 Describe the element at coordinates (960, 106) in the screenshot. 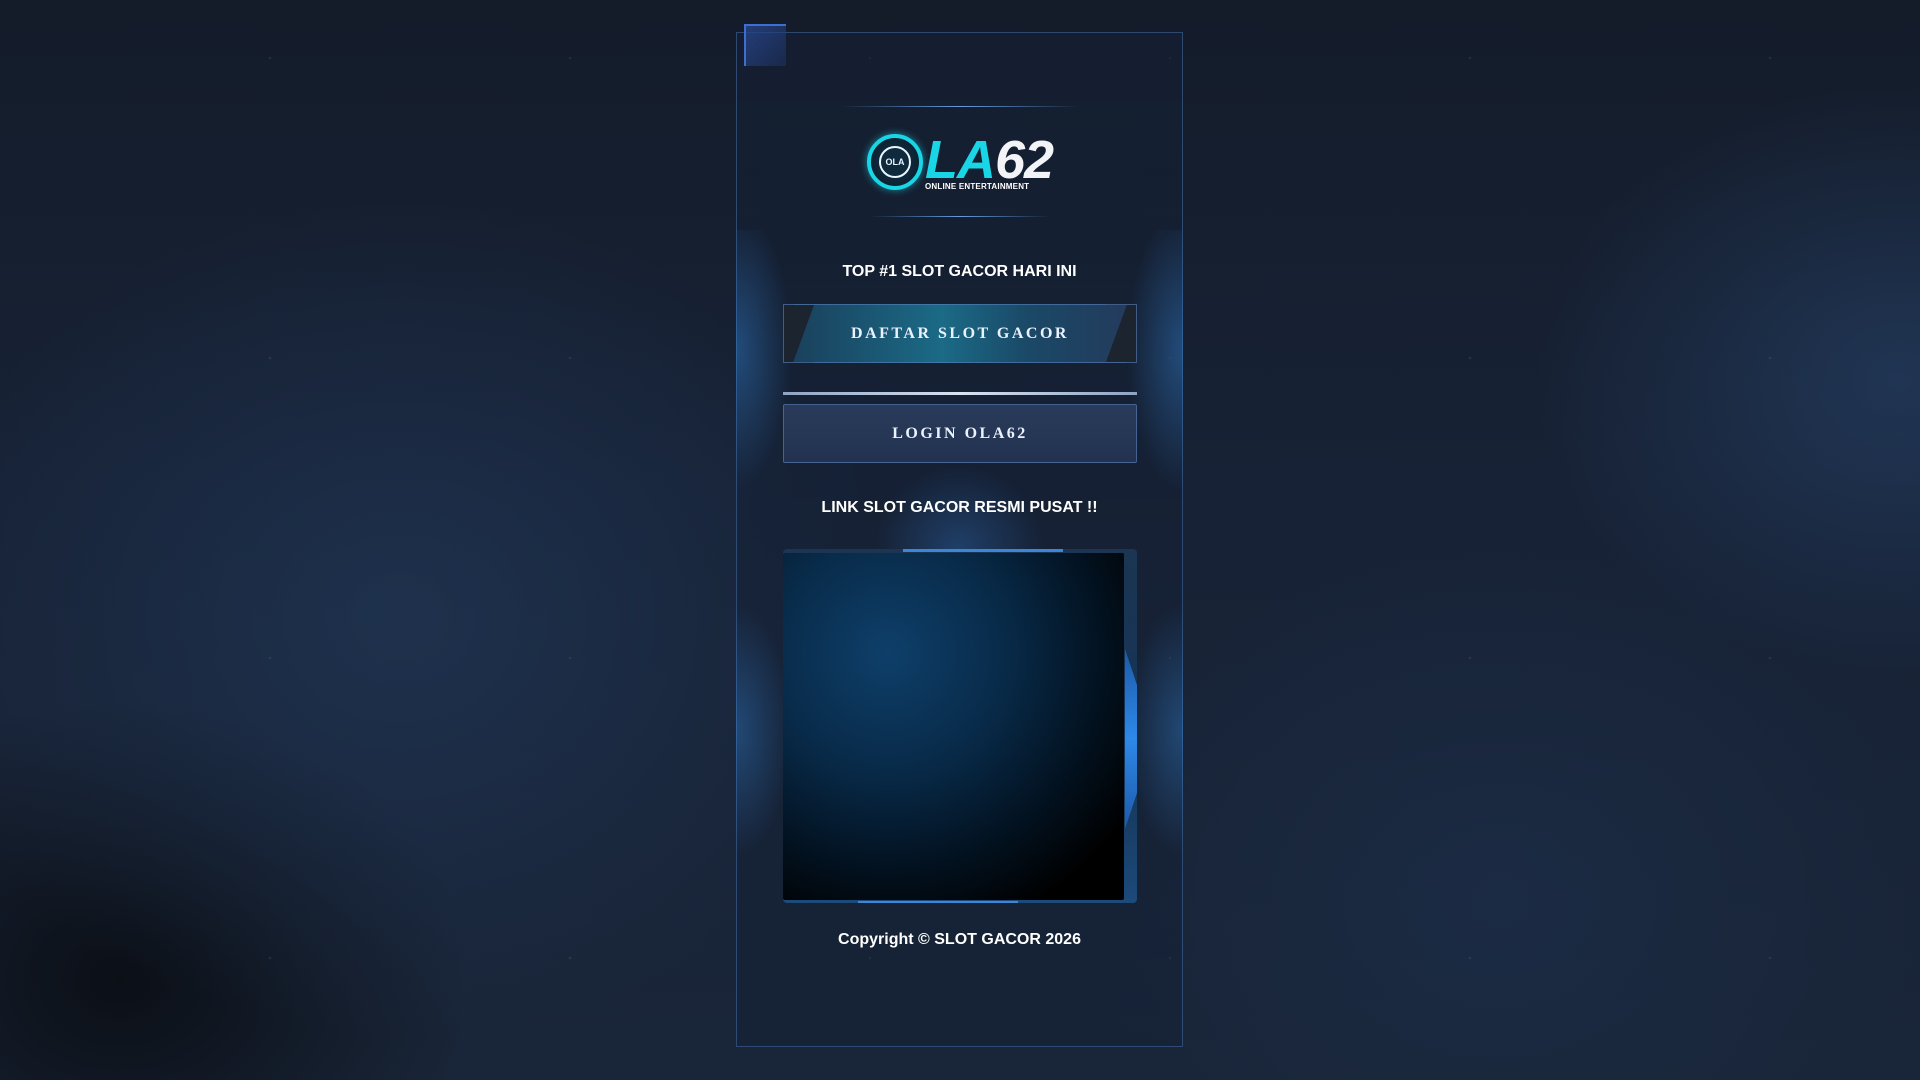

I see `logo-divider-top` at that location.